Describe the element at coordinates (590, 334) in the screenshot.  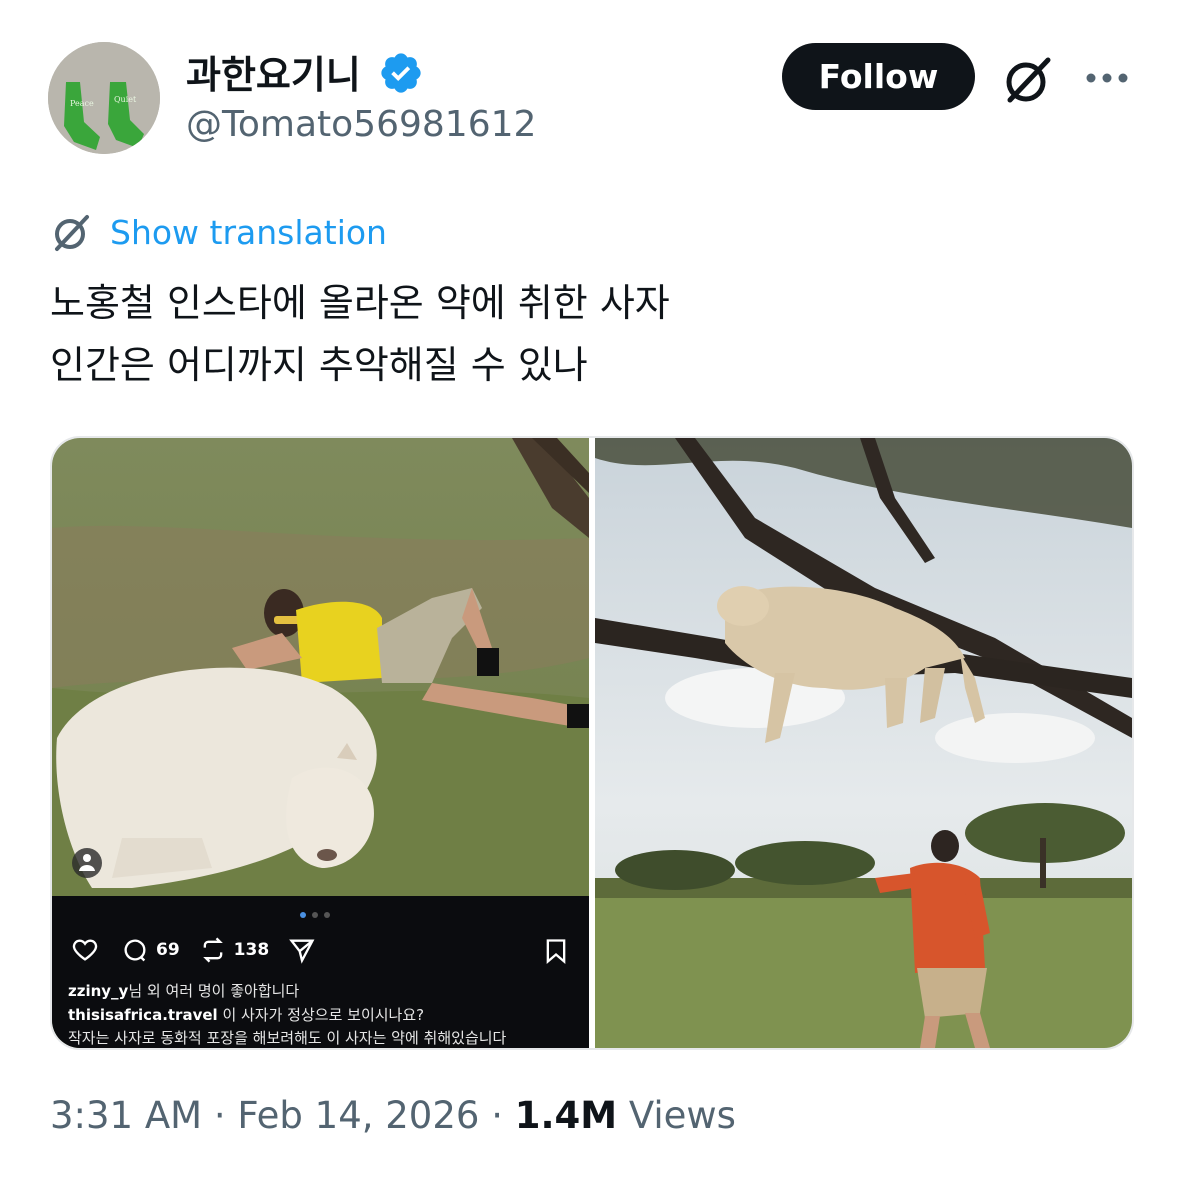
I see `tweet-text: 노홍철 인스타에 올라온 약에 취한 사자 인간은 어디까지 추악해질 수 있나` at that location.